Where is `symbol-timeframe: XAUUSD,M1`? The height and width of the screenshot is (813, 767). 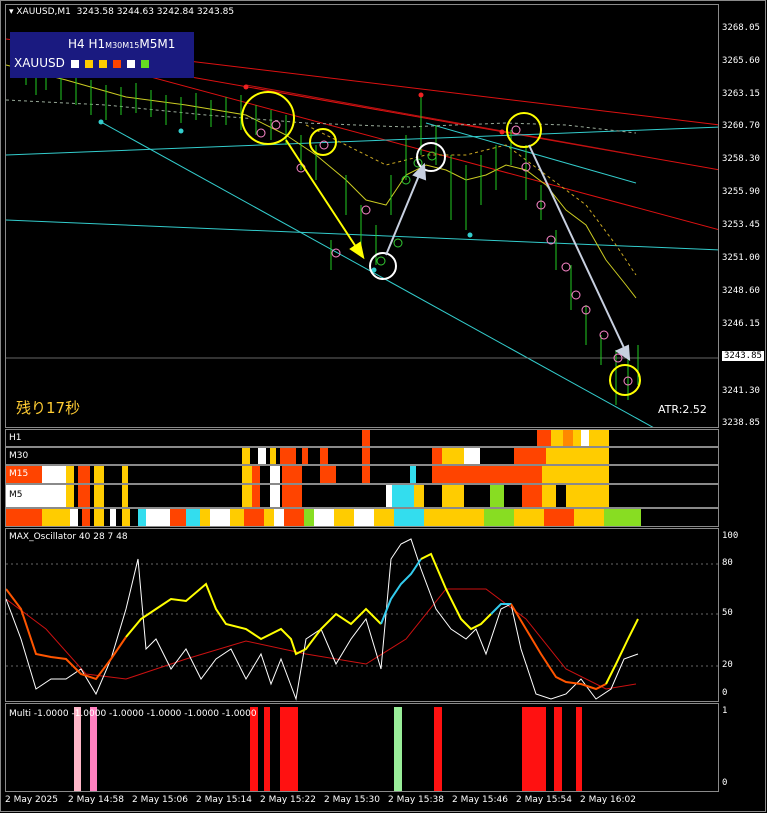
symbol-timeframe: XAUUSD,M1 is located at coordinates (43, 12).